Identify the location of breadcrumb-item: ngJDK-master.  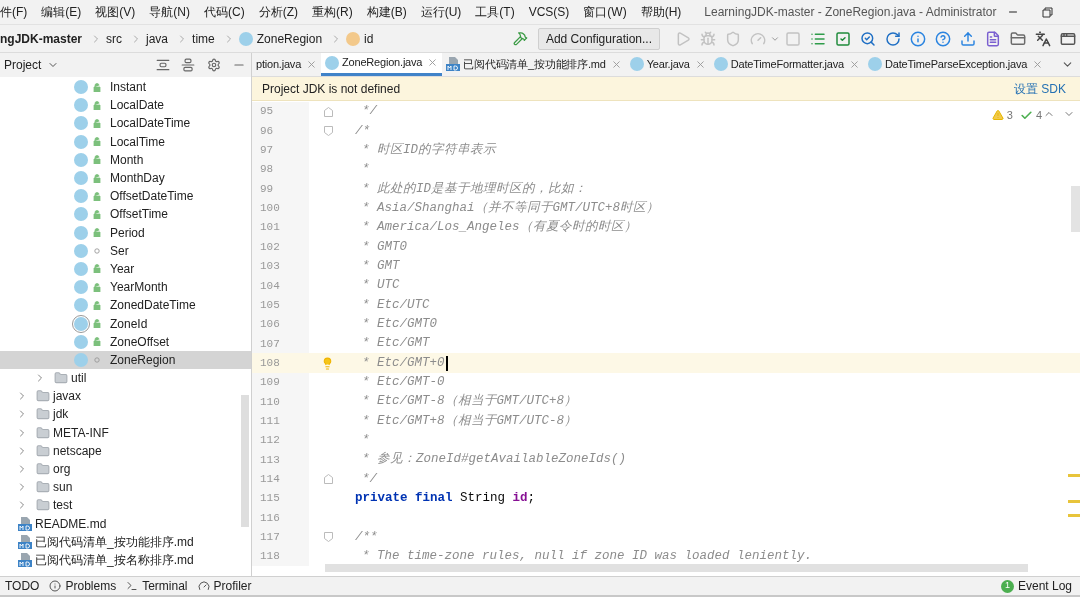
(41, 38).